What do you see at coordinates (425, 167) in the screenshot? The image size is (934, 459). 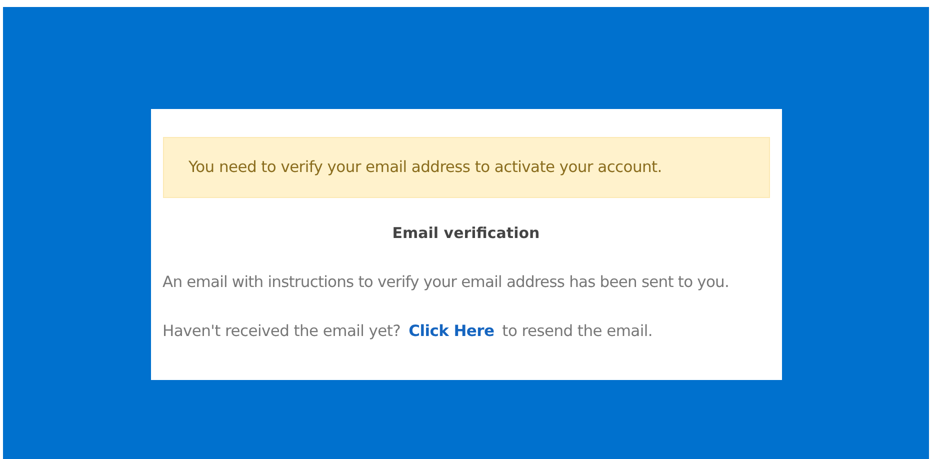 I see `alert-text: You need to verify your email address to activate your account.` at bounding box center [425, 167].